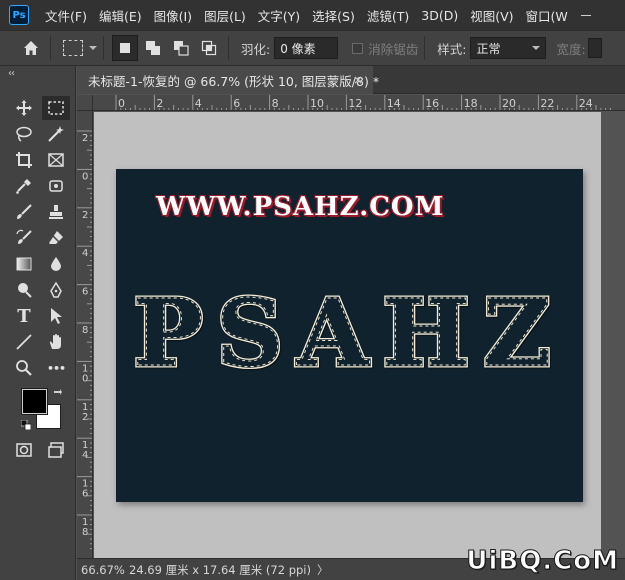  What do you see at coordinates (388, 15) in the screenshot?
I see `menu-filter: 滤镜(T)` at bounding box center [388, 15].